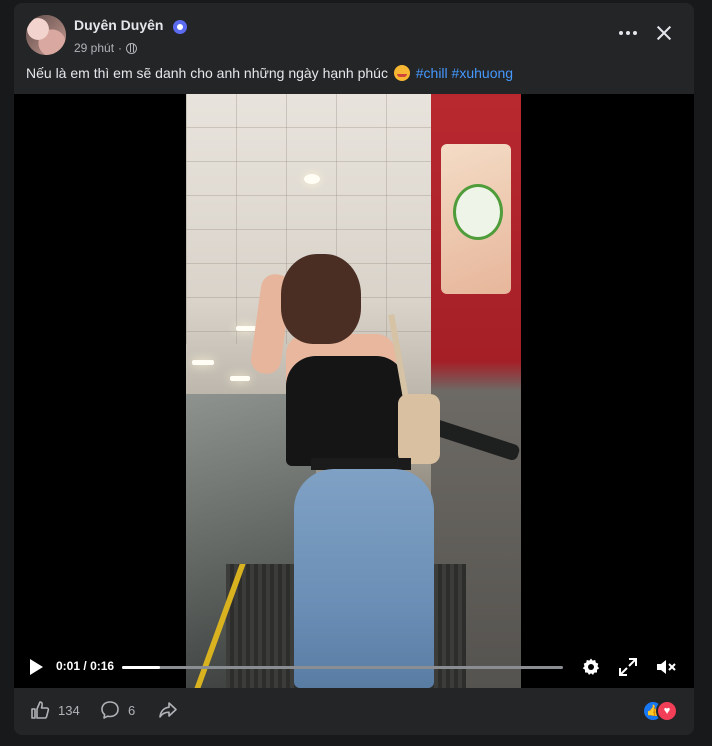 The height and width of the screenshot is (746, 712). I want to click on post-meta: 29 phút ·, so click(106, 48).